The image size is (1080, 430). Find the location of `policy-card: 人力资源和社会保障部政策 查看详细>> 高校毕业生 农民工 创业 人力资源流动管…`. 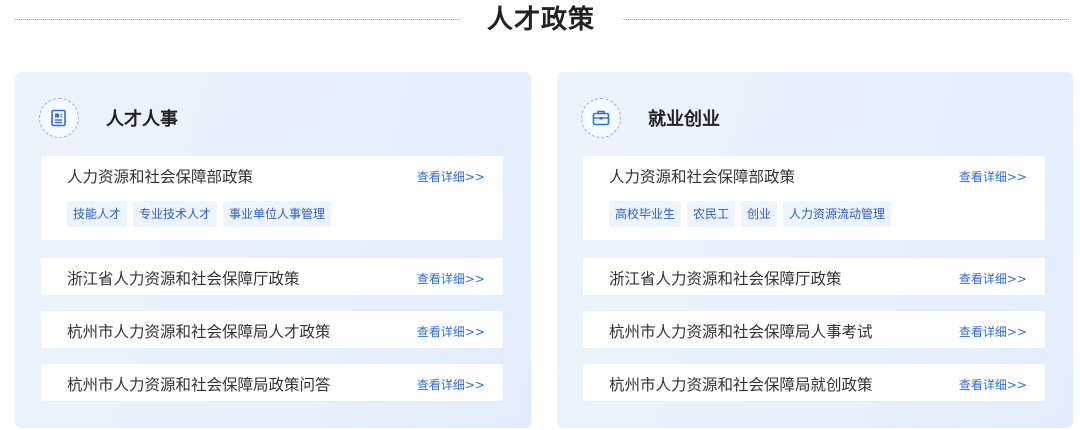

policy-card: 人力资源和社会保障部政策 查看详细>> 高校毕业生 农民工 创业 人力资源流动管… is located at coordinates (814, 198).